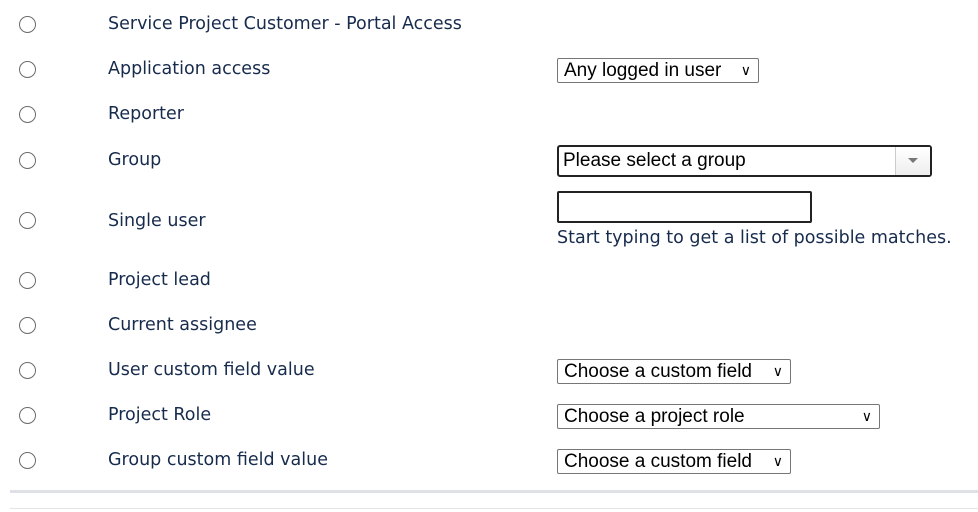 Image resolution: width=978 pixels, height=512 pixels. Describe the element at coordinates (211, 370) in the screenshot. I see `option-label: User custom field value` at that location.